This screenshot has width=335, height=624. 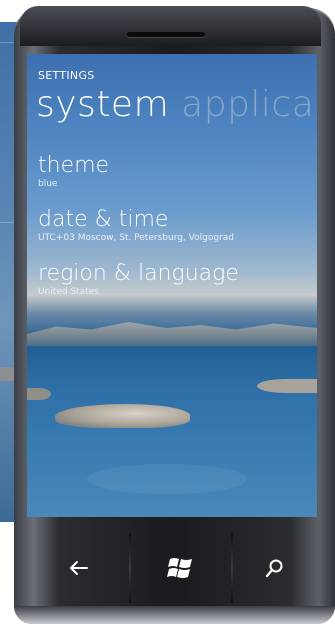 What do you see at coordinates (136, 238) in the screenshot?
I see `settings-item-subtitle: UTC+03 Moscow, St. Petersburg, Volgograd` at bounding box center [136, 238].